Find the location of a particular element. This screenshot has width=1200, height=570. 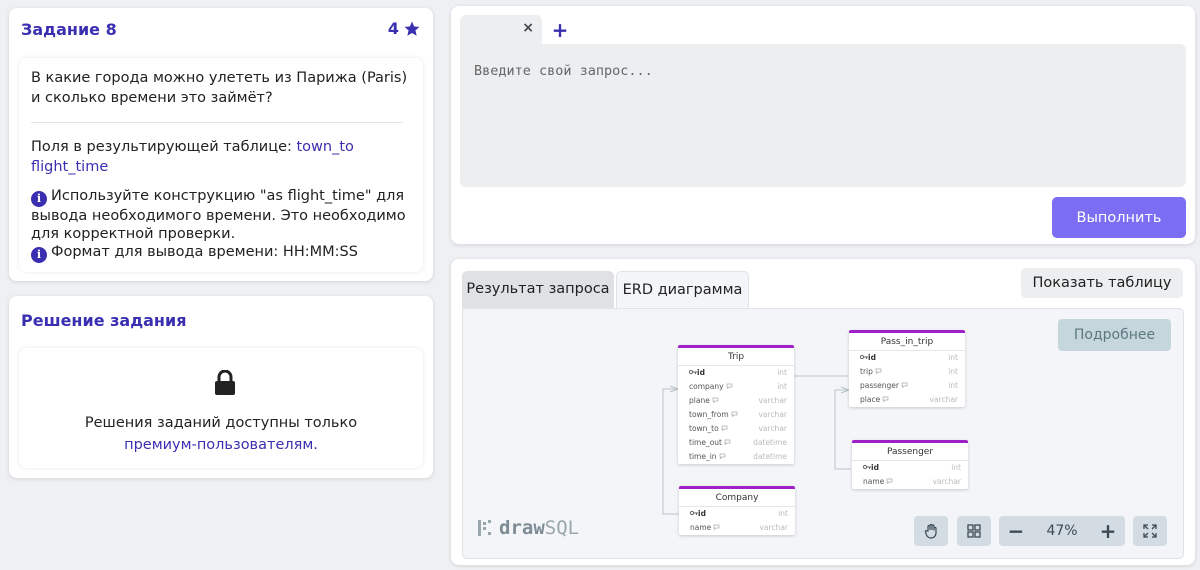

logo-draw: draw is located at coordinates (522, 528).